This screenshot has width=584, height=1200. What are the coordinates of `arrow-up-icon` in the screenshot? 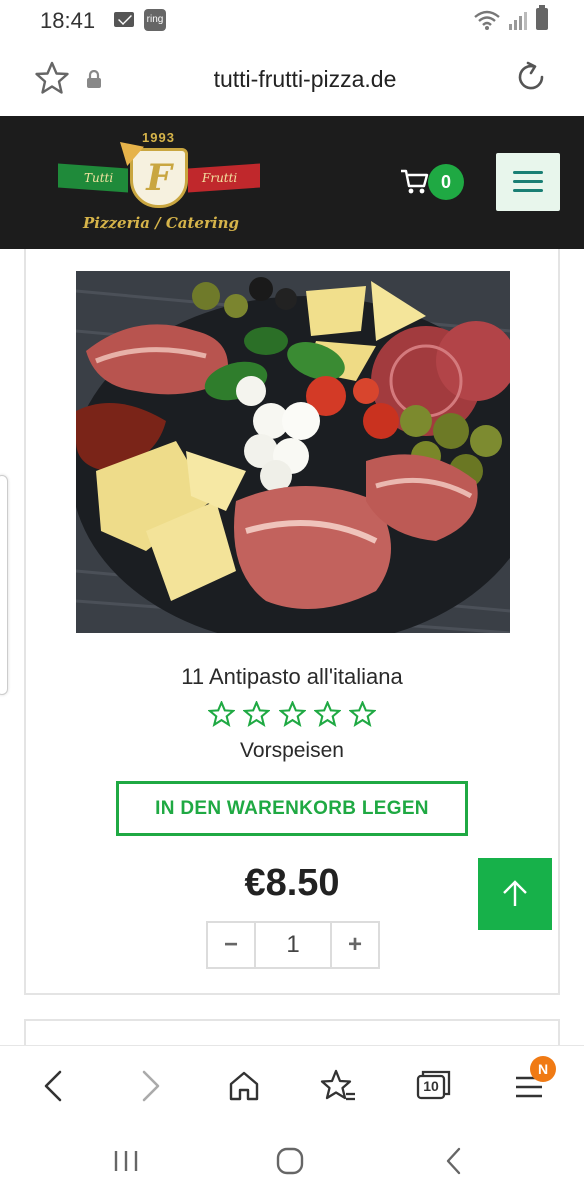 It's located at (515, 893).